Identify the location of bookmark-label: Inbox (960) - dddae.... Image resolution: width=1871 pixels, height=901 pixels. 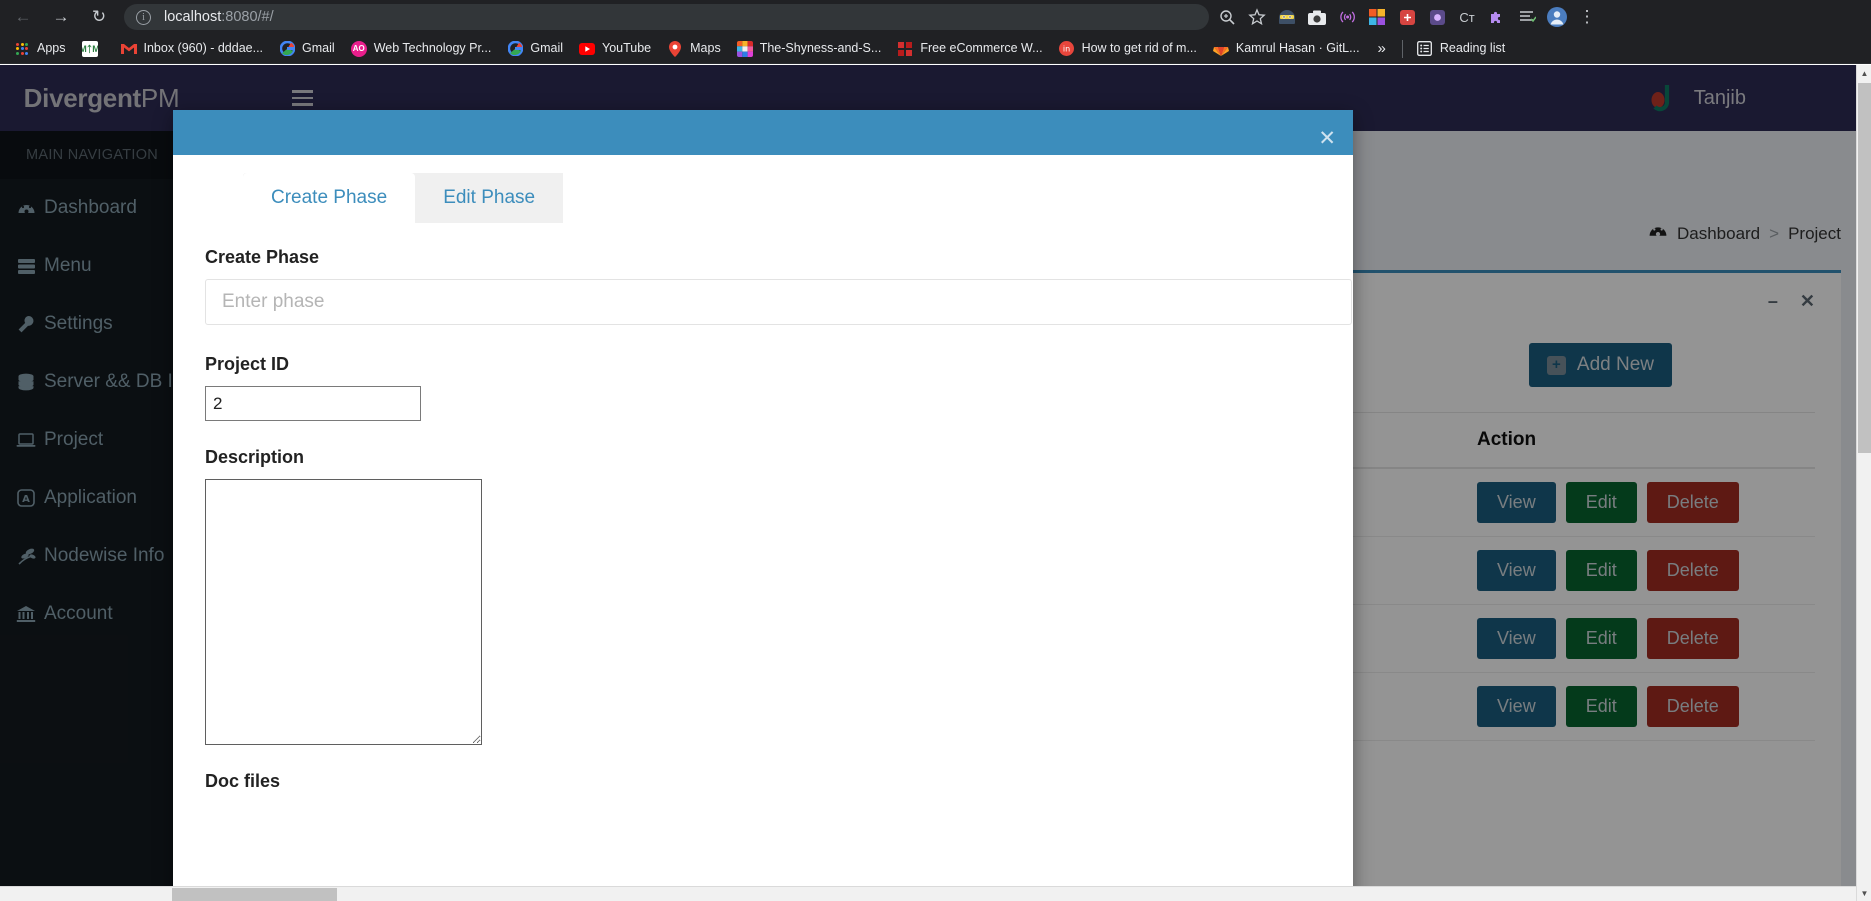
(203, 48).